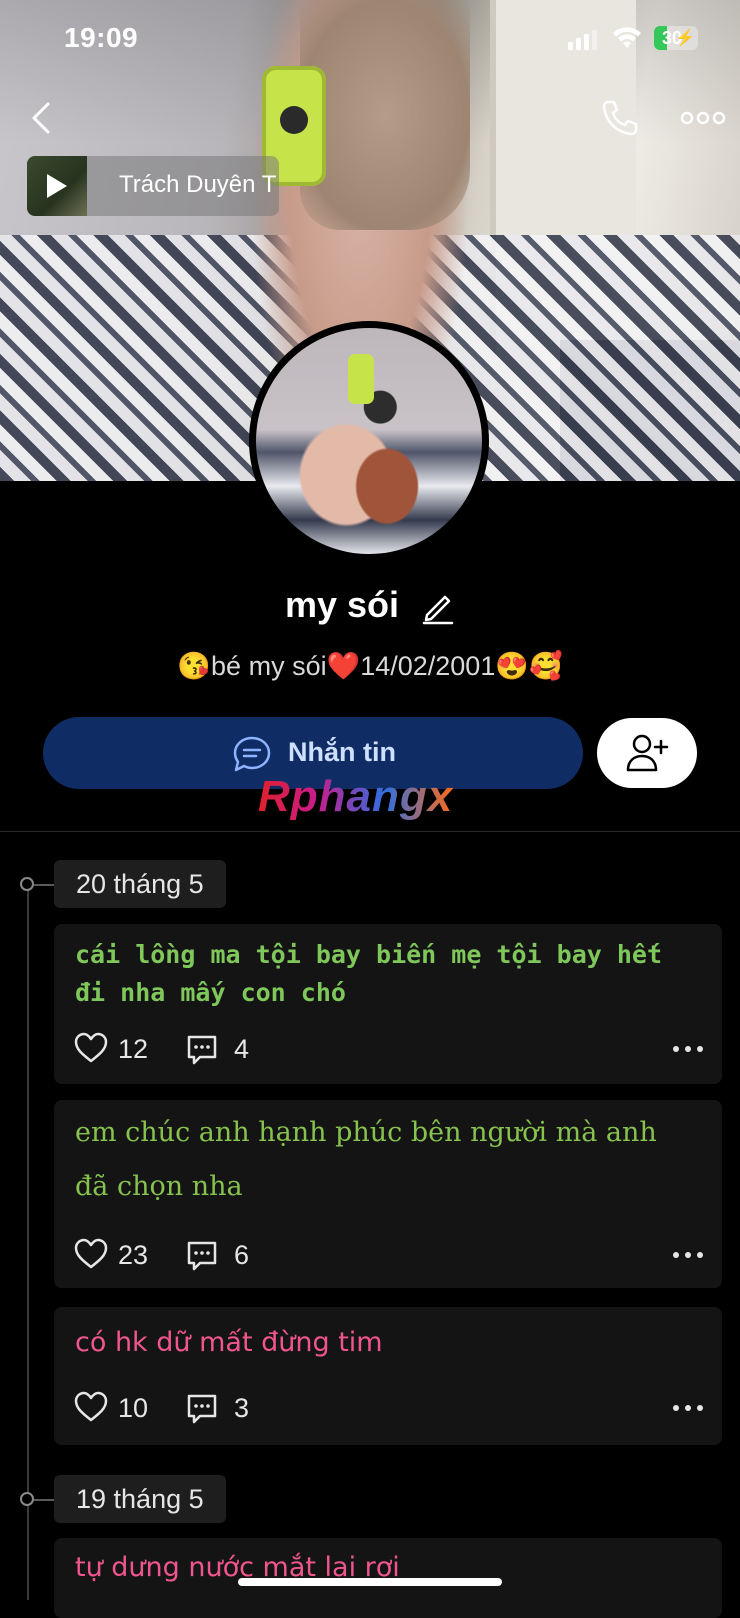  I want to click on chat-icon, so click(252, 754).